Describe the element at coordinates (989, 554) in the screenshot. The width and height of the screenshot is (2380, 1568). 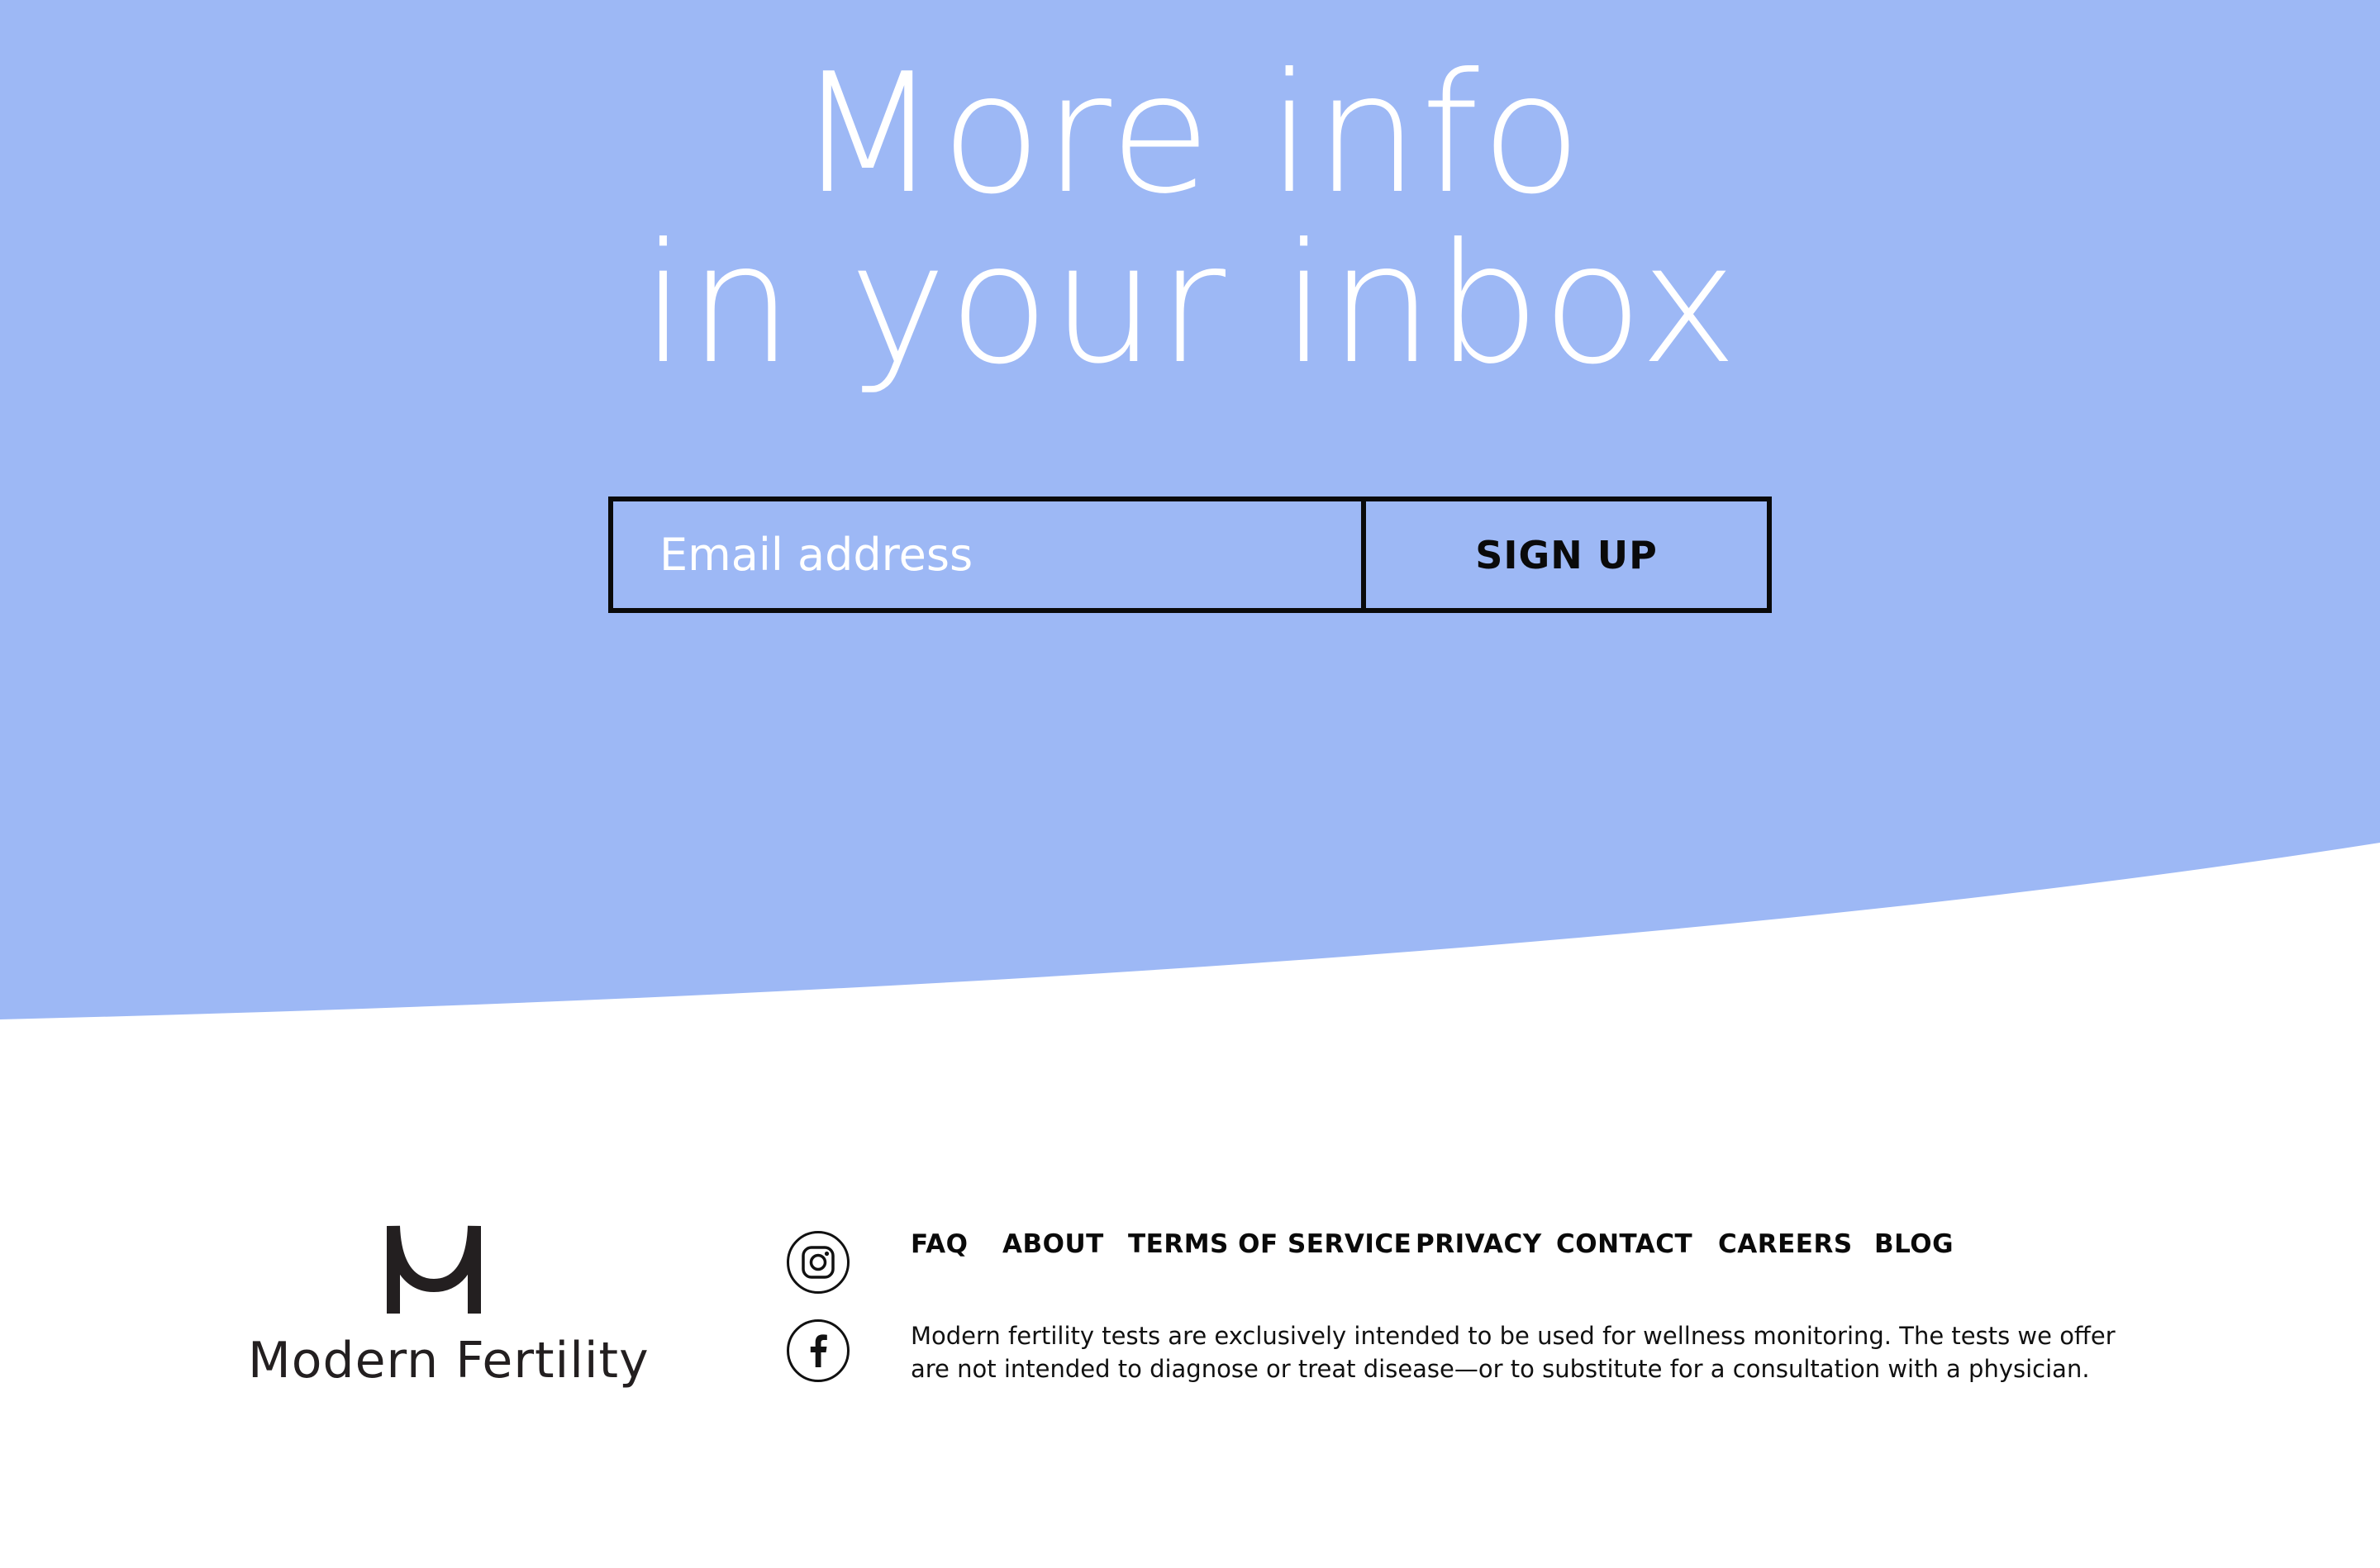
I see `email-input` at that location.